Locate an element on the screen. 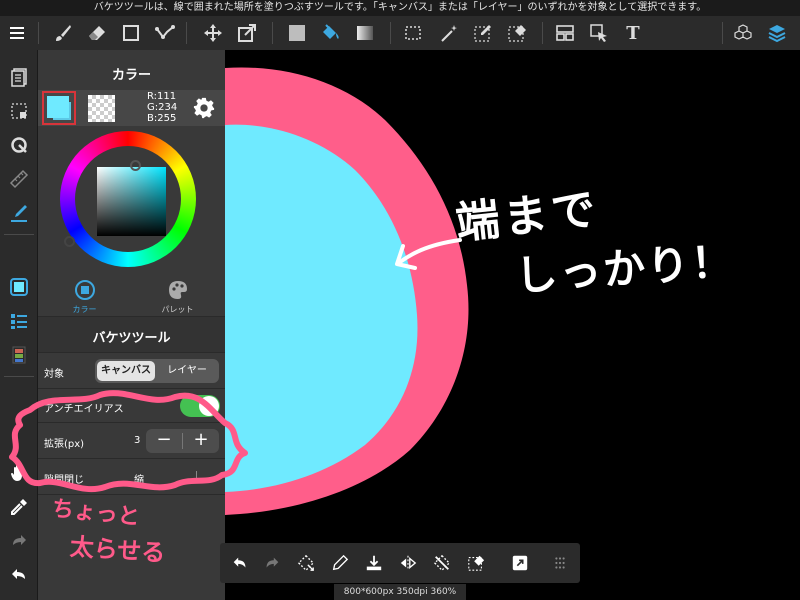 Image resolution: width=800 pixels, height=600 pixels. gear-icon is located at coordinates (204, 108).